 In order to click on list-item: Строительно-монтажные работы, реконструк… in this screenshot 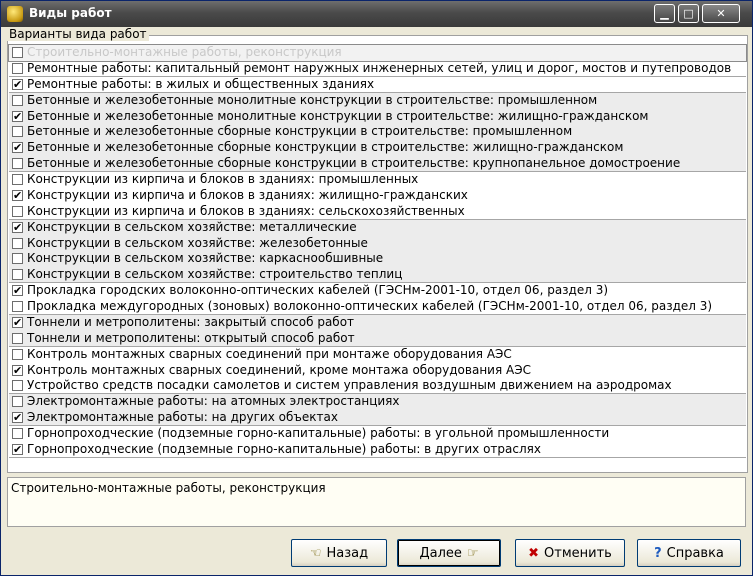, I will do `click(377, 53)`.